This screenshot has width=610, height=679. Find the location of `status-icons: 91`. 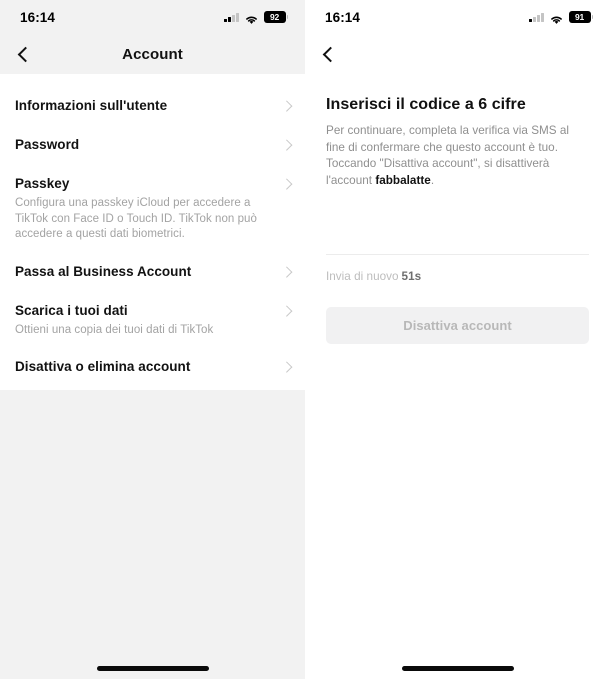

status-icons: 91 is located at coordinates (561, 17).